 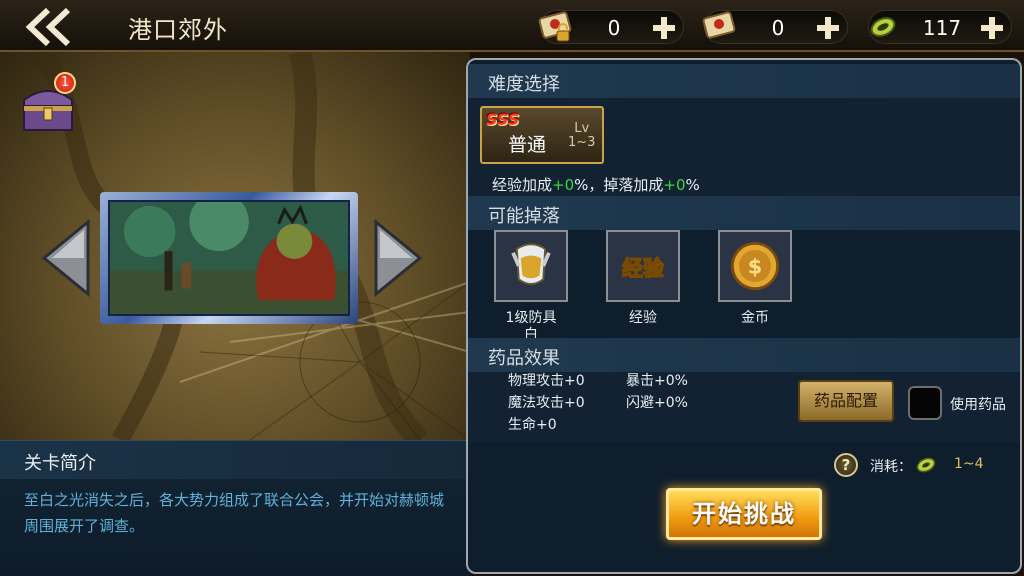 I want to click on resource-scroll: 0, so click(x=775, y=27).